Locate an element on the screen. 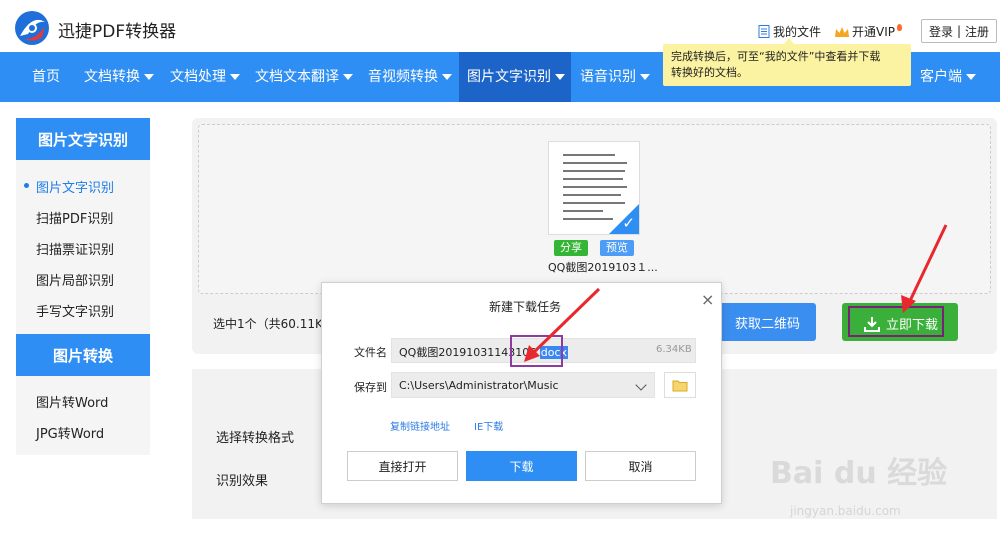 The height and width of the screenshot is (536, 1000). nav-label: 文档转换 is located at coordinates (112, 77).